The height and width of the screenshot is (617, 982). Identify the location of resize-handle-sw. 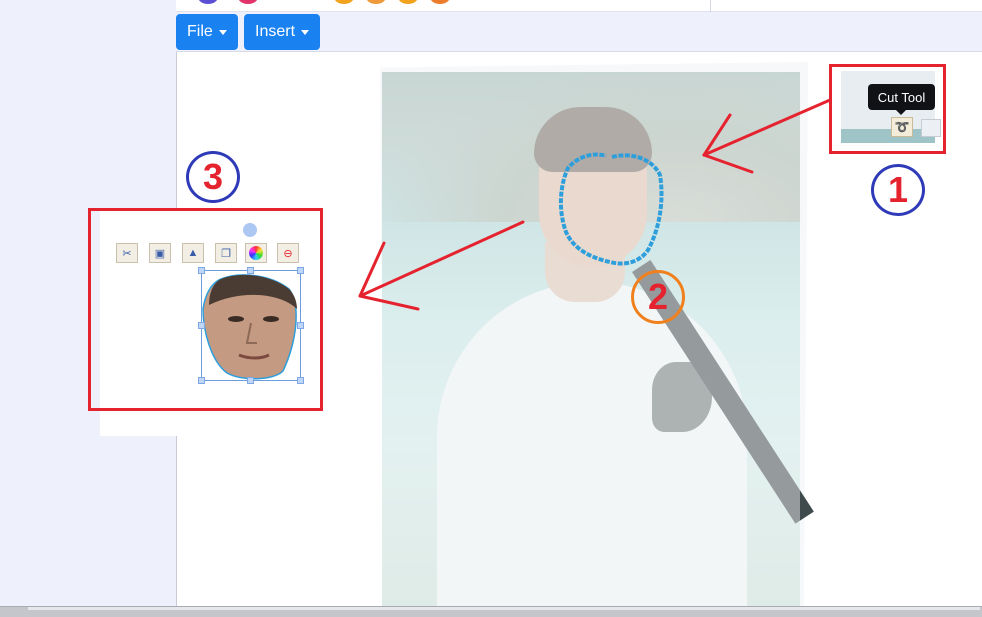
(201, 380).